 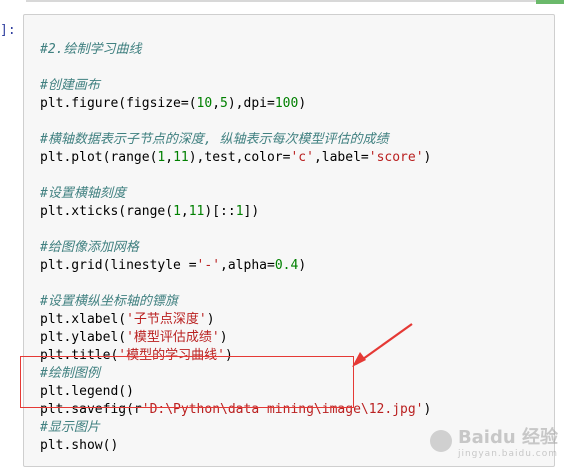 What do you see at coordinates (70, 85) in the screenshot?
I see `code-comment-line: #创建画布` at bounding box center [70, 85].